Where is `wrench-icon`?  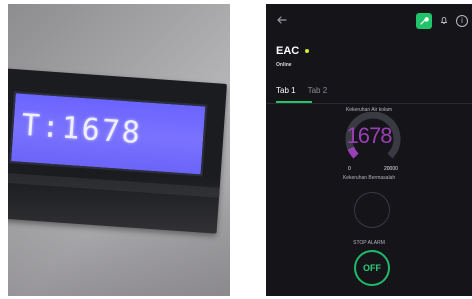
wrench-icon is located at coordinates (424, 21).